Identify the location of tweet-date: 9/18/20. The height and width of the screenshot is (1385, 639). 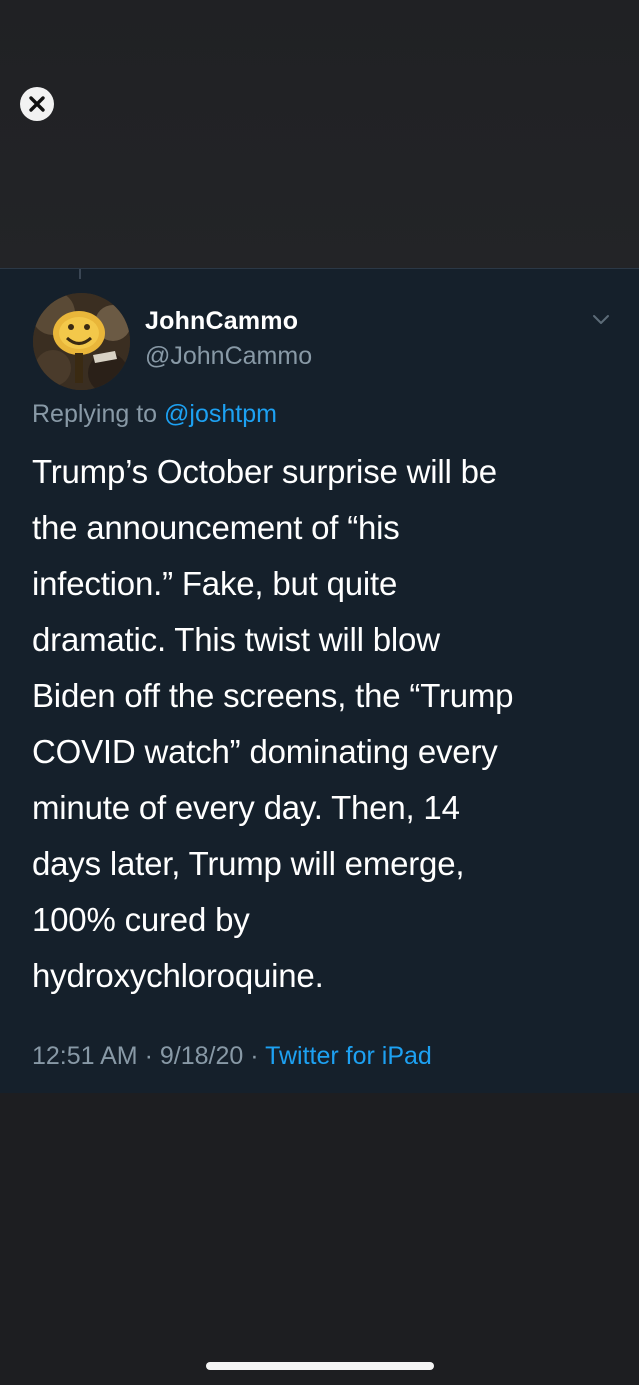
(201, 1056).